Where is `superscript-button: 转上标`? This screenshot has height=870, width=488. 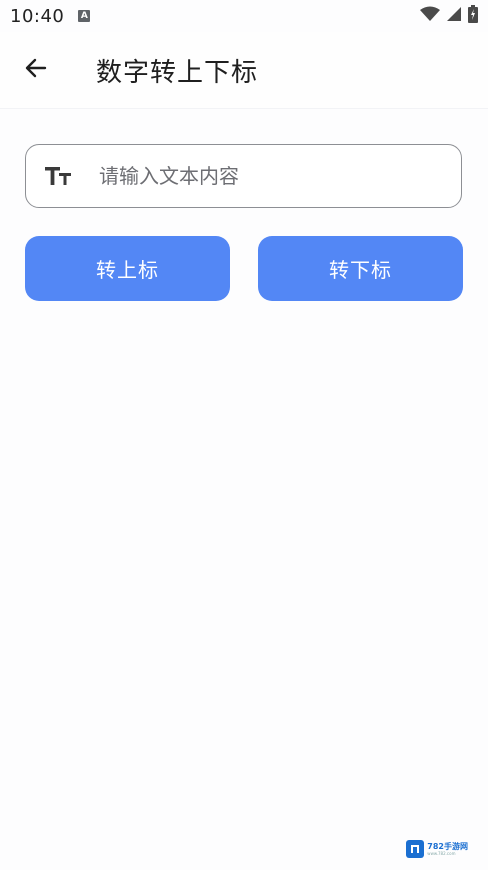
superscript-button: 转上标 is located at coordinates (127, 268).